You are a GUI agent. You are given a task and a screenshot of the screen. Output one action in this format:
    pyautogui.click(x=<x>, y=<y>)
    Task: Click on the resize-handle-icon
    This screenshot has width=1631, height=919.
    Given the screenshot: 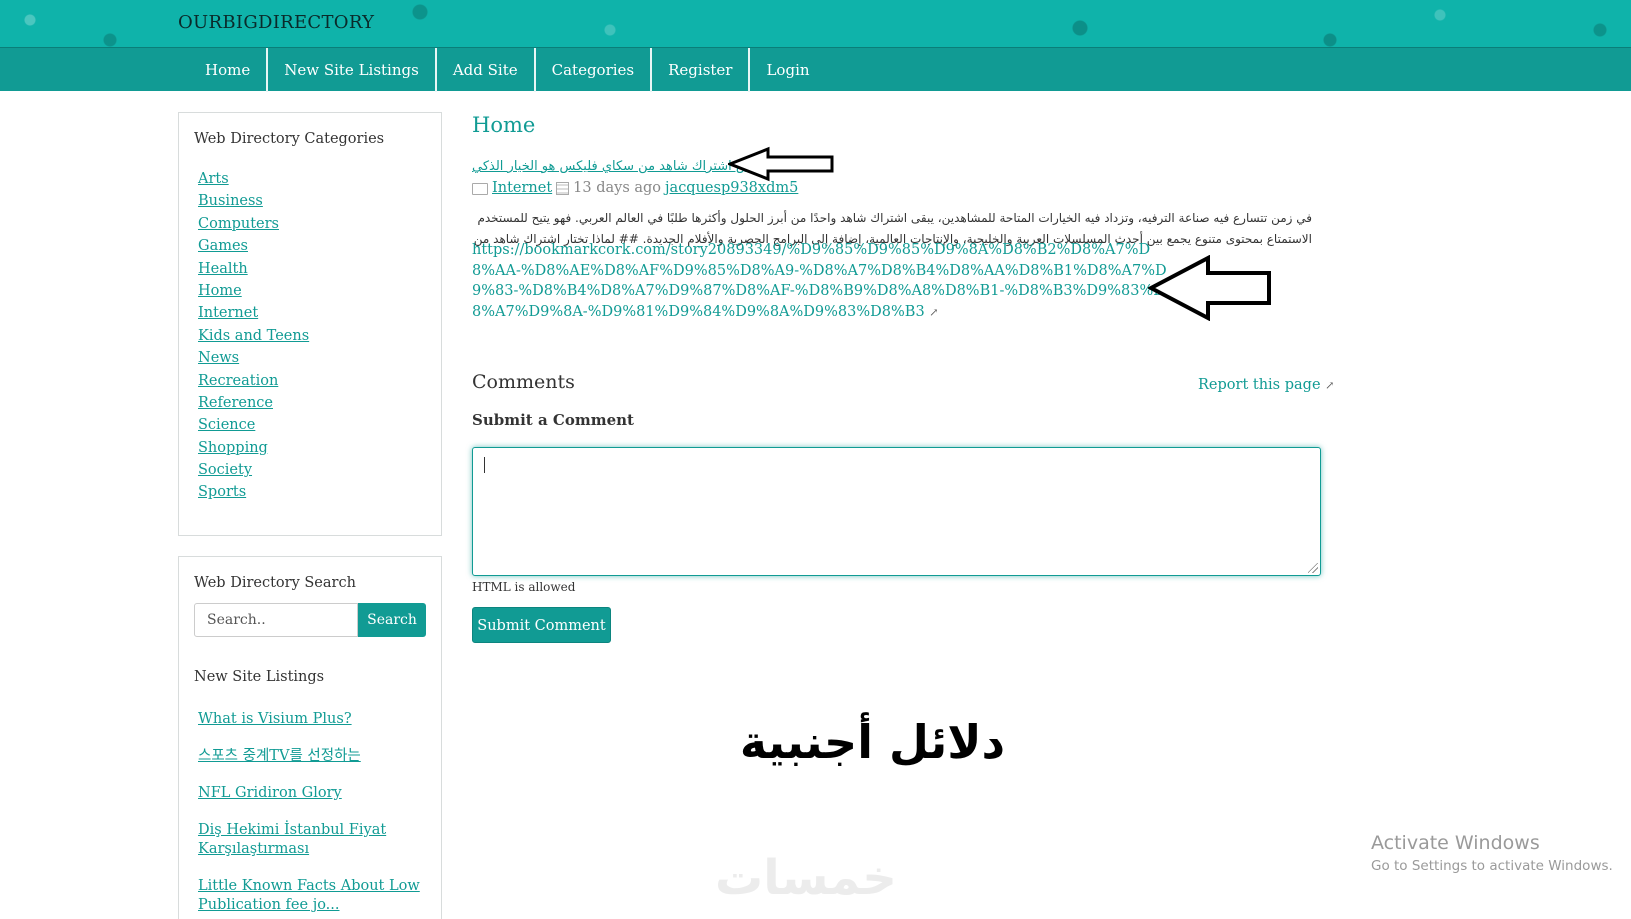 What is the action you would take?
    pyautogui.click(x=1313, y=568)
    